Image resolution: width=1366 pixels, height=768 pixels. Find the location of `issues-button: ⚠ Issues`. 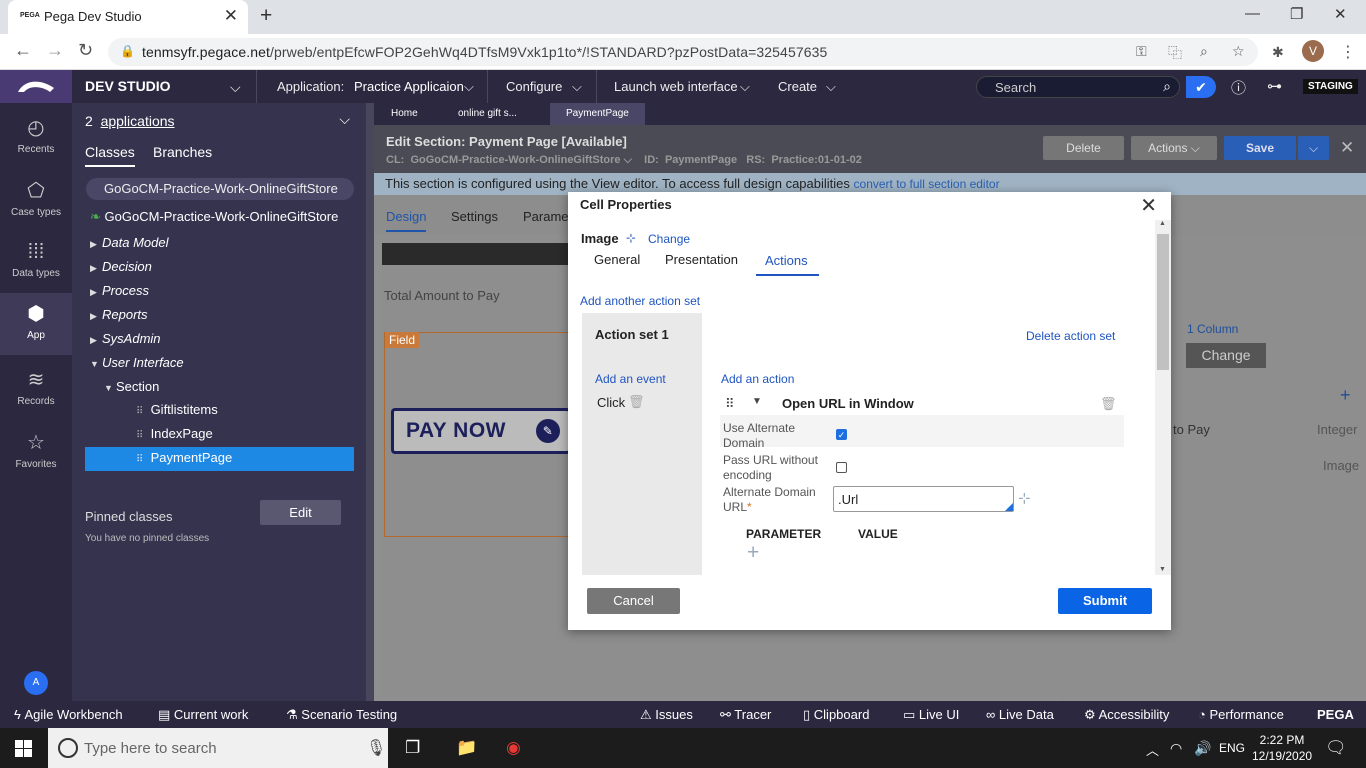

issues-button: ⚠ Issues is located at coordinates (666, 715).